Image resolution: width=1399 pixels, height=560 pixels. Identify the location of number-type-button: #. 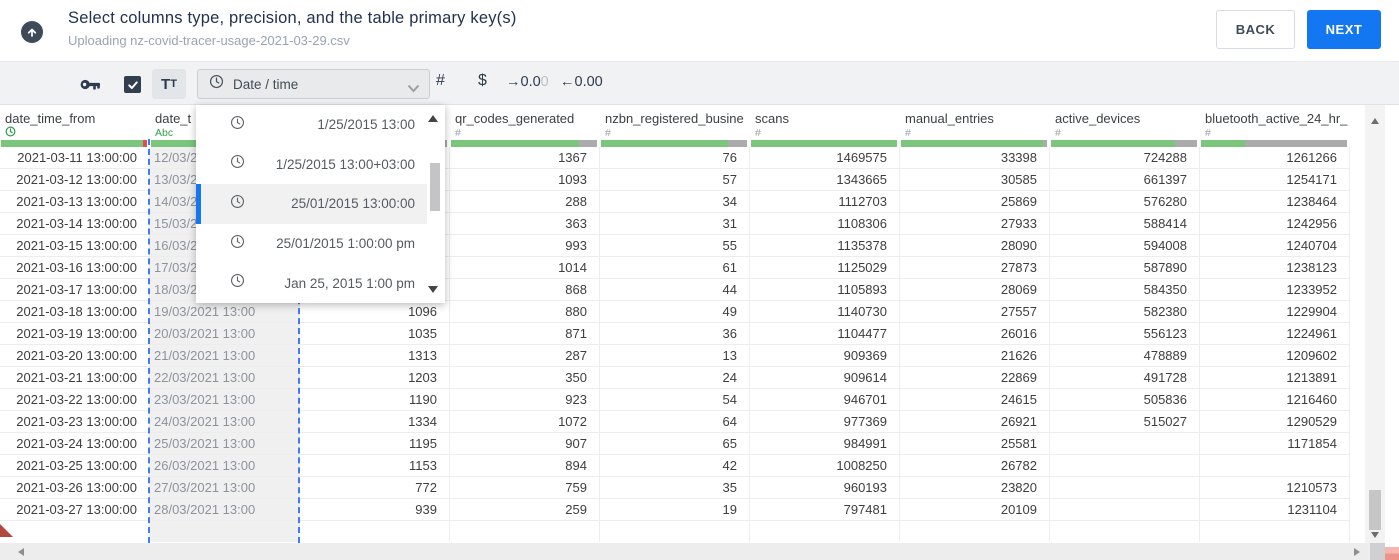
(440, 81).